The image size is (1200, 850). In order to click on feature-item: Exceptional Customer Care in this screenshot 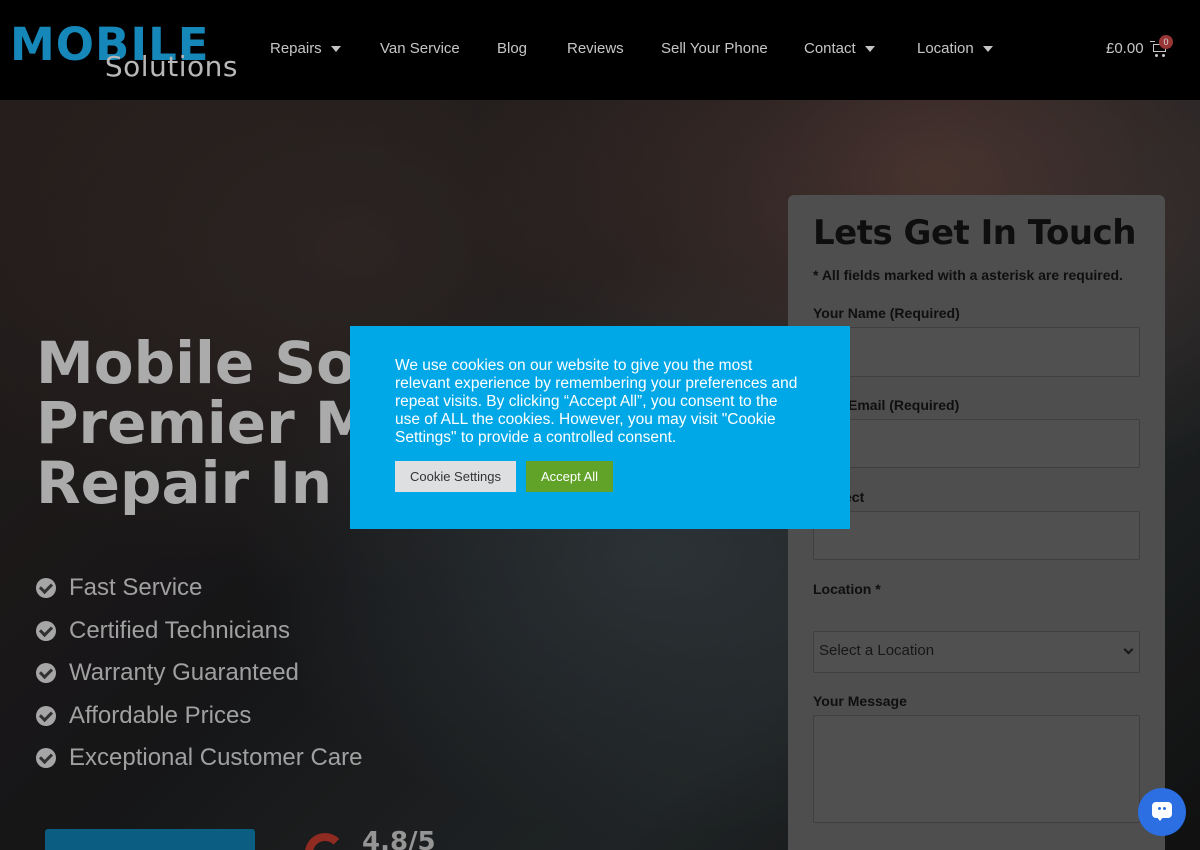, I will do `click(199, 763)`.